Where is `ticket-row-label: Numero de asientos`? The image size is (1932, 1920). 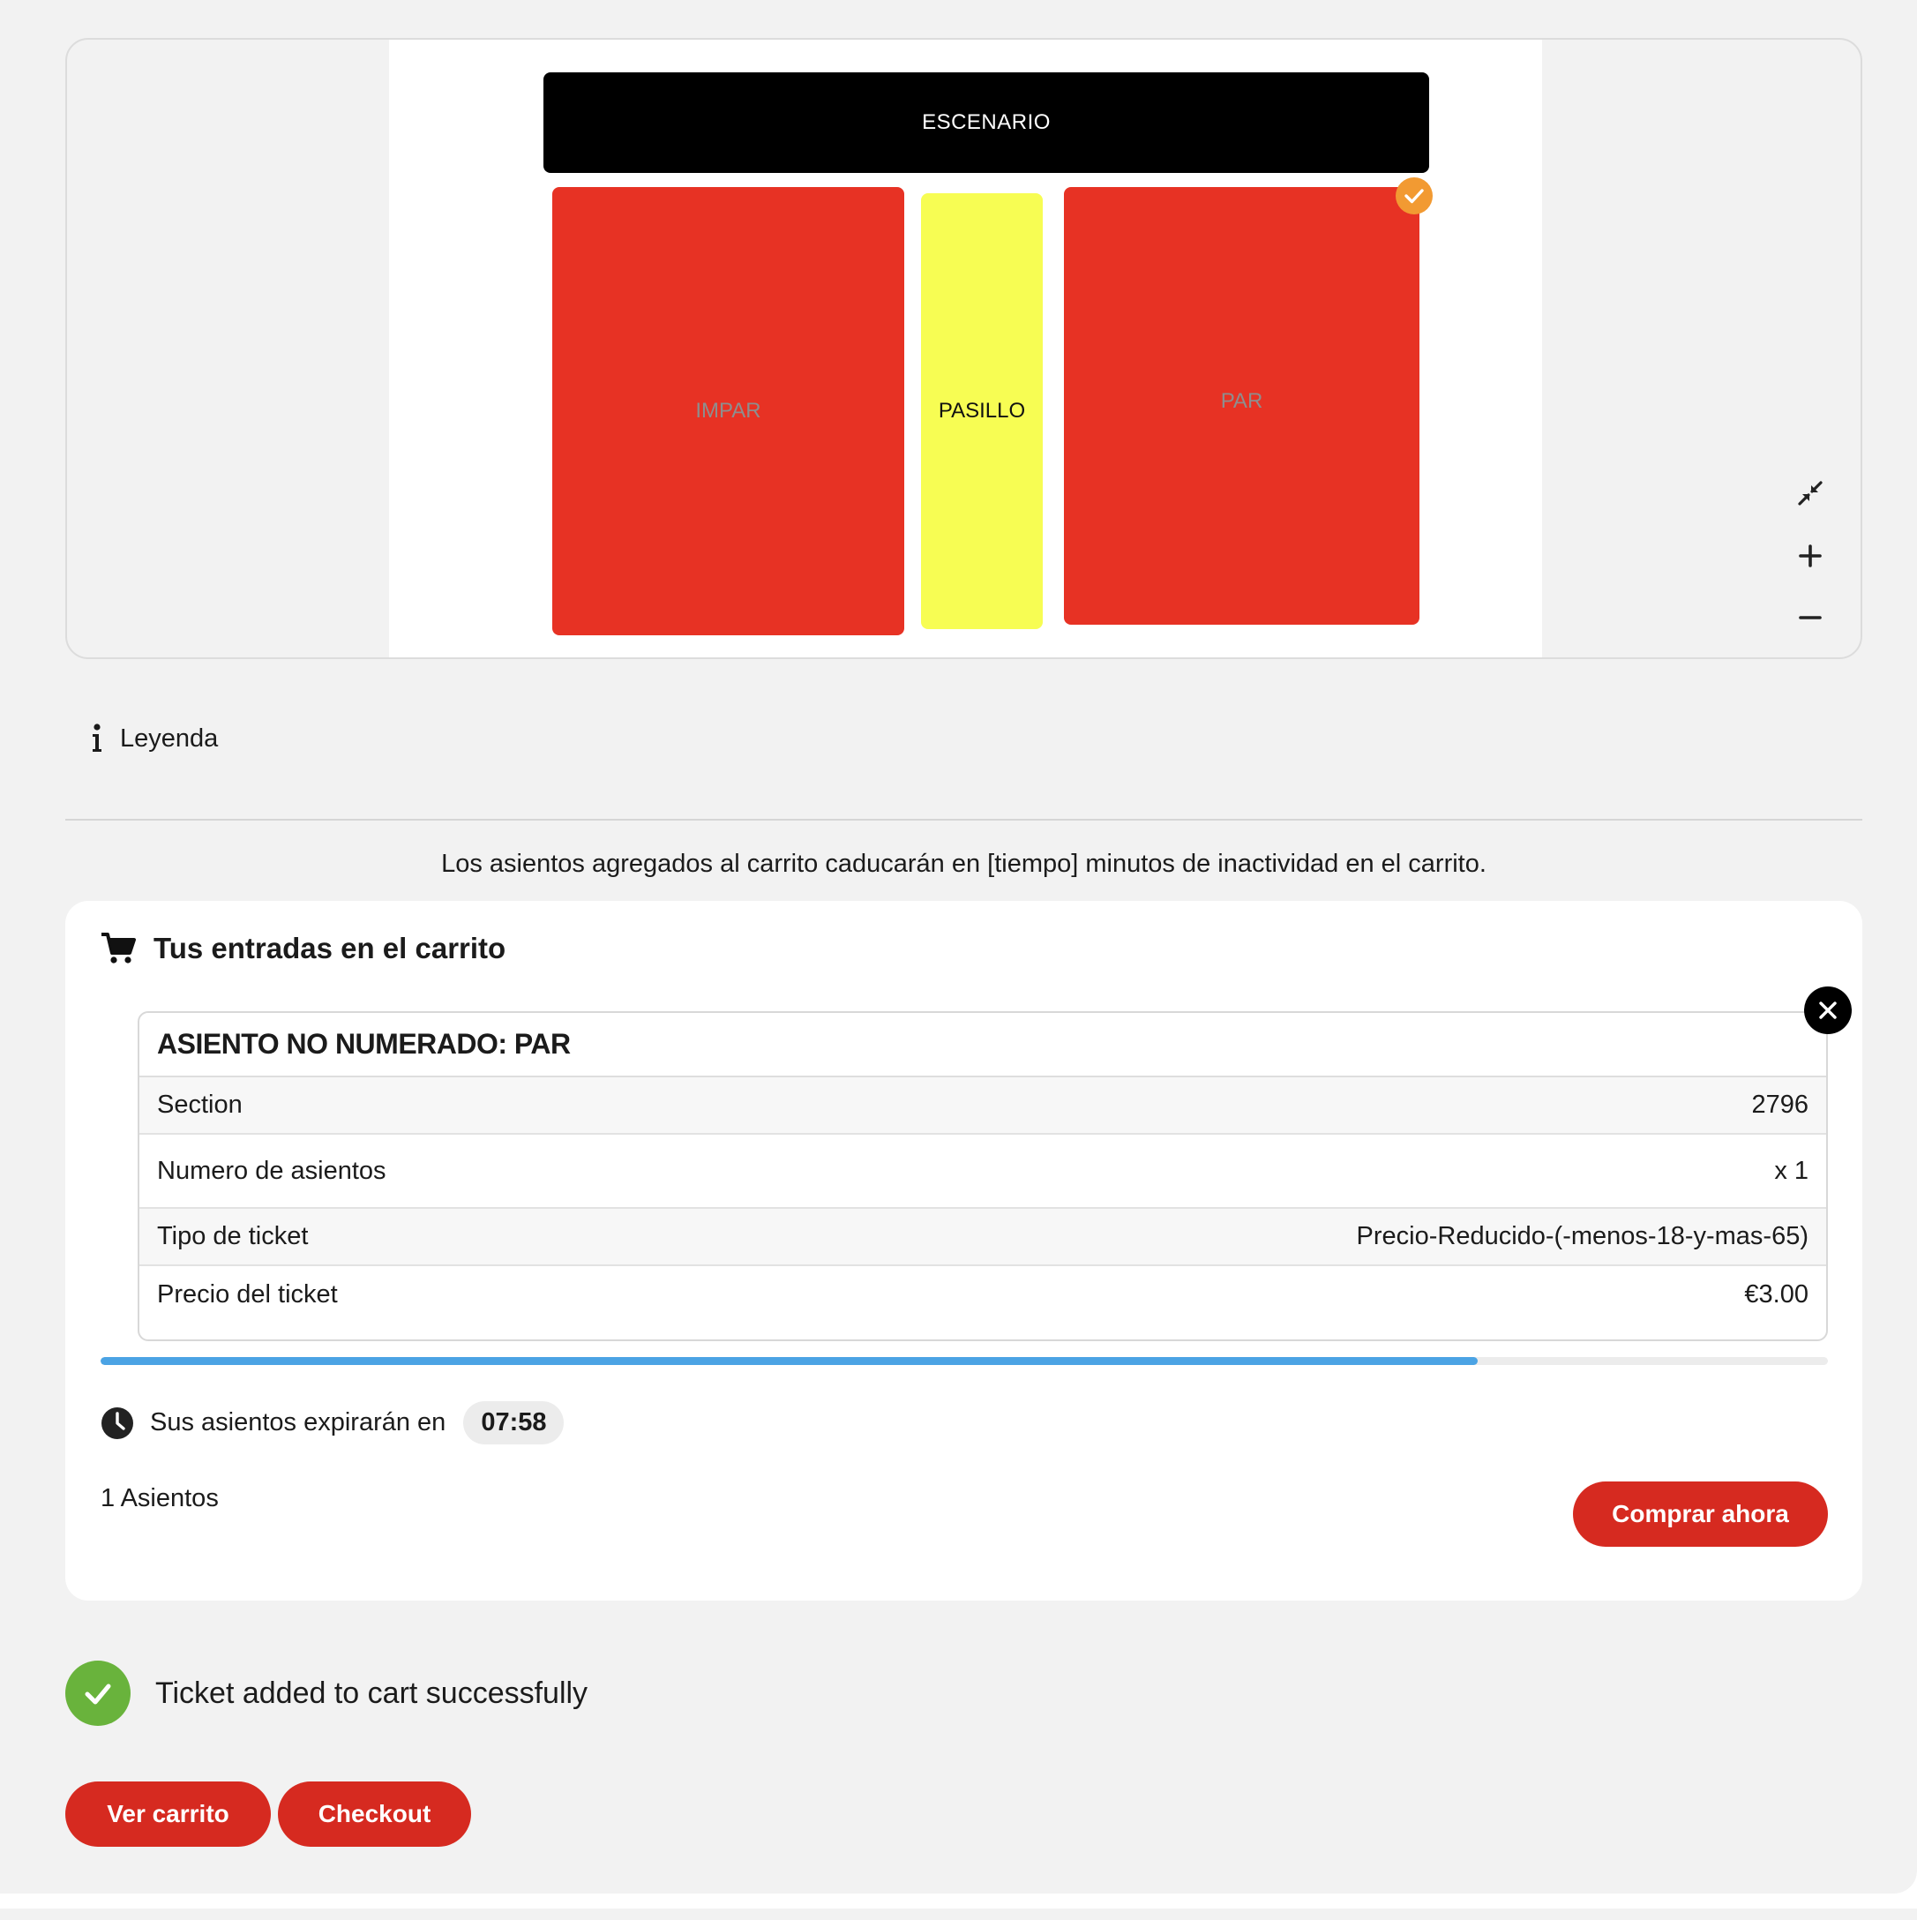
ticket-row-label: Numero de asientos is located at coordinates (271, 1170).